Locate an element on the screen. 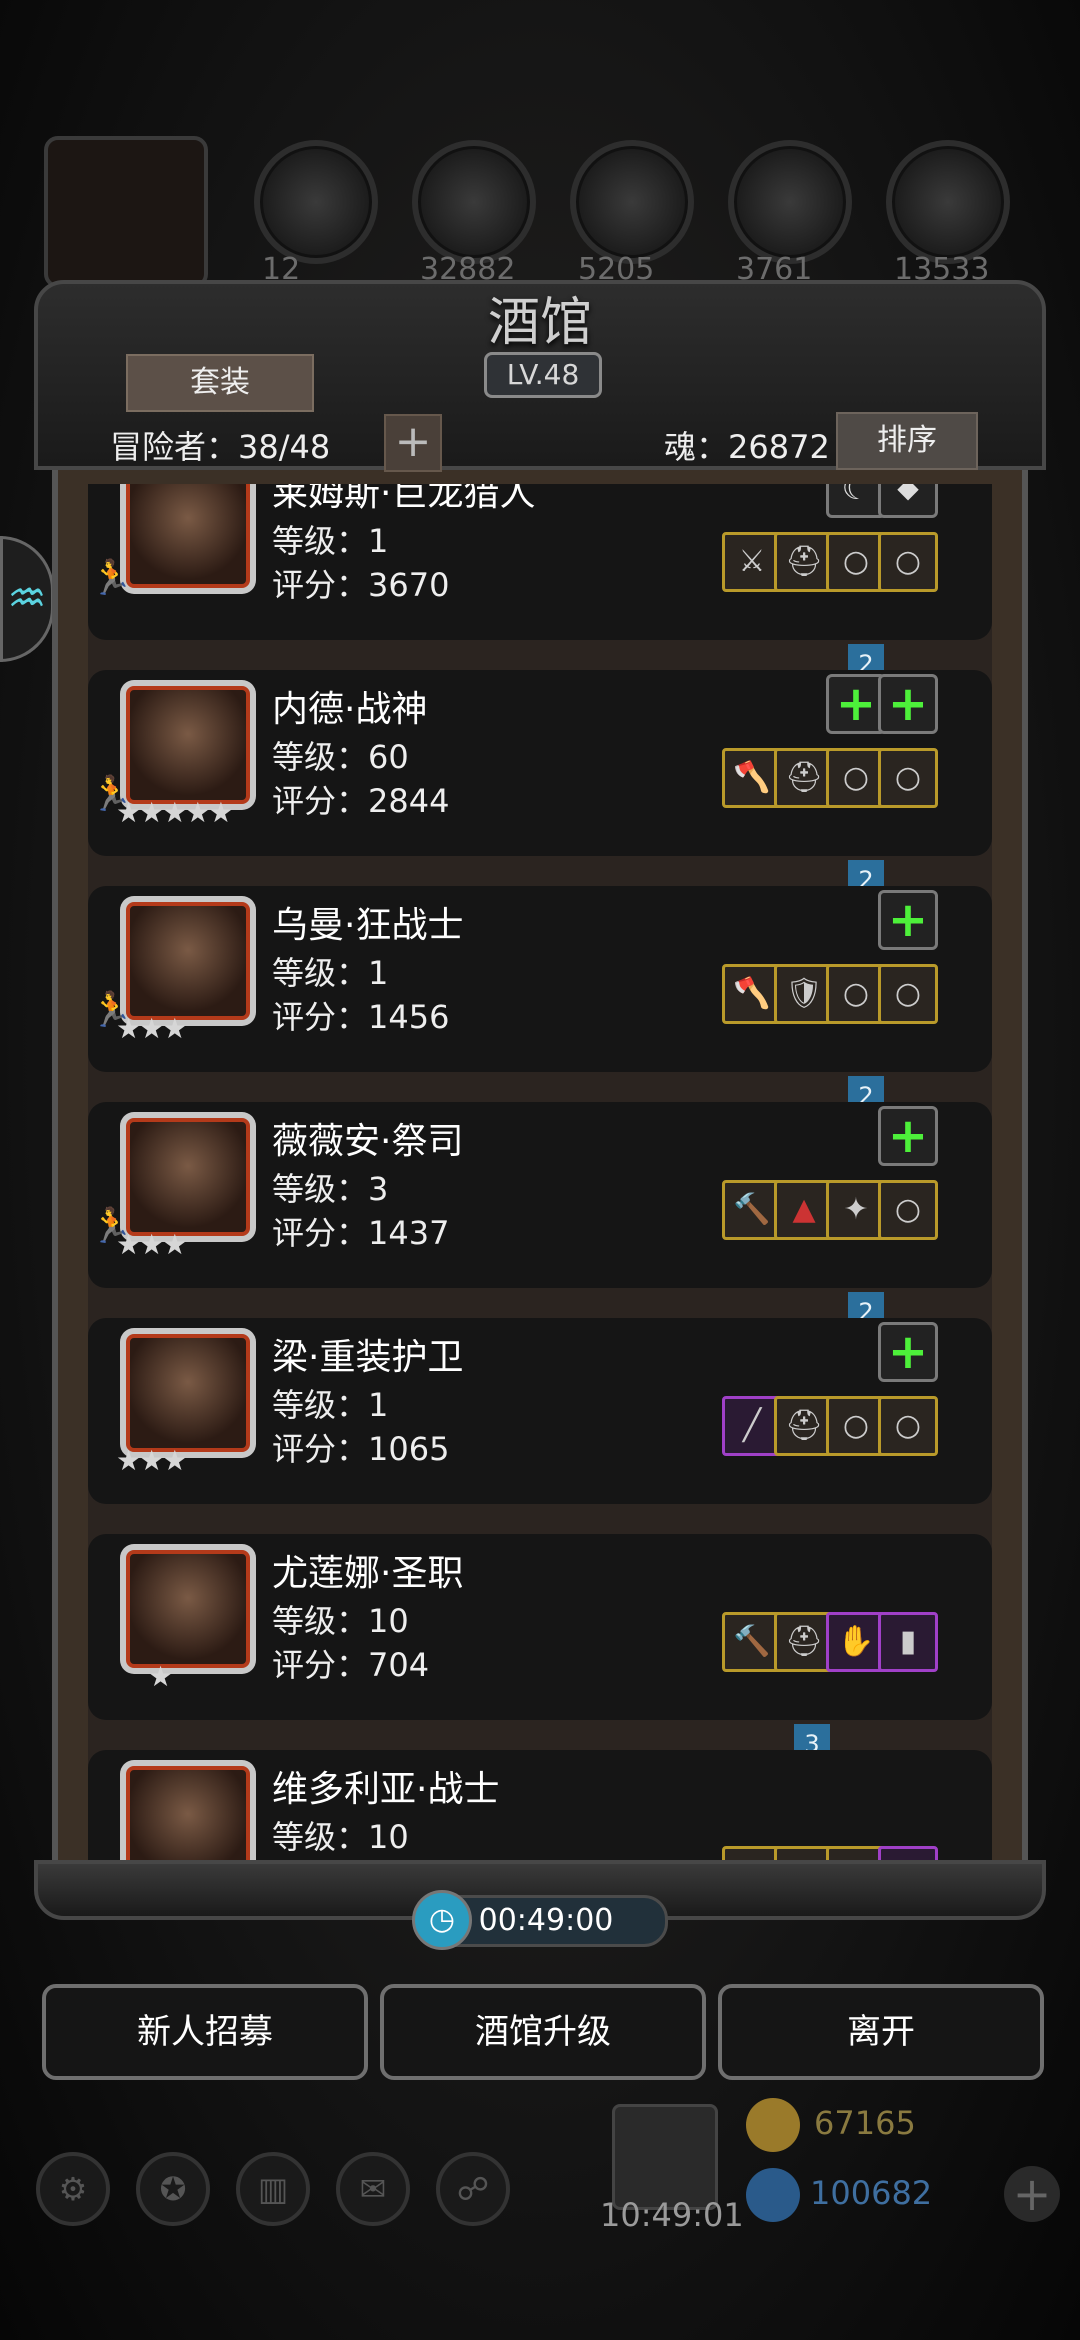  clock-icon: ◷ is located at coordinates (442, 1920).